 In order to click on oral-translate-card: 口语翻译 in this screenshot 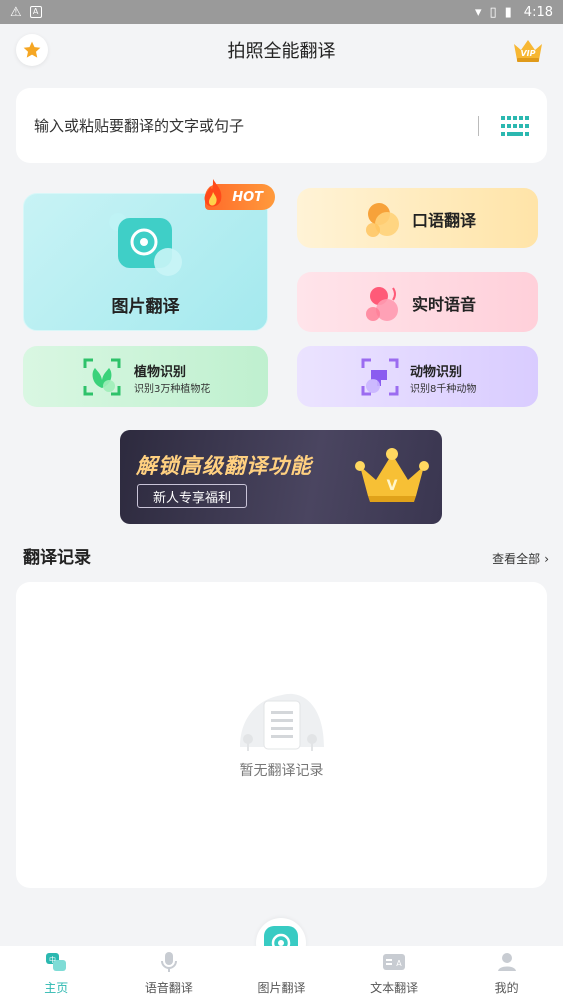, I will do `click(417, 218)`.